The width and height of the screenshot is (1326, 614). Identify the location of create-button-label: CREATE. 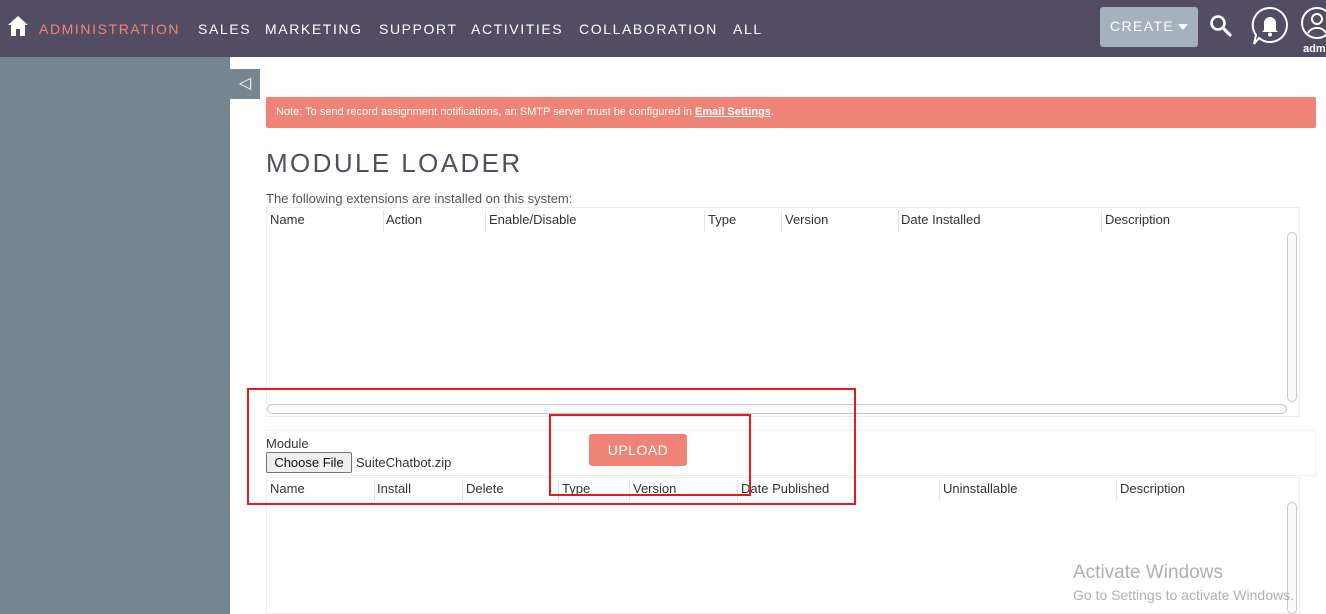
(1142, 26).